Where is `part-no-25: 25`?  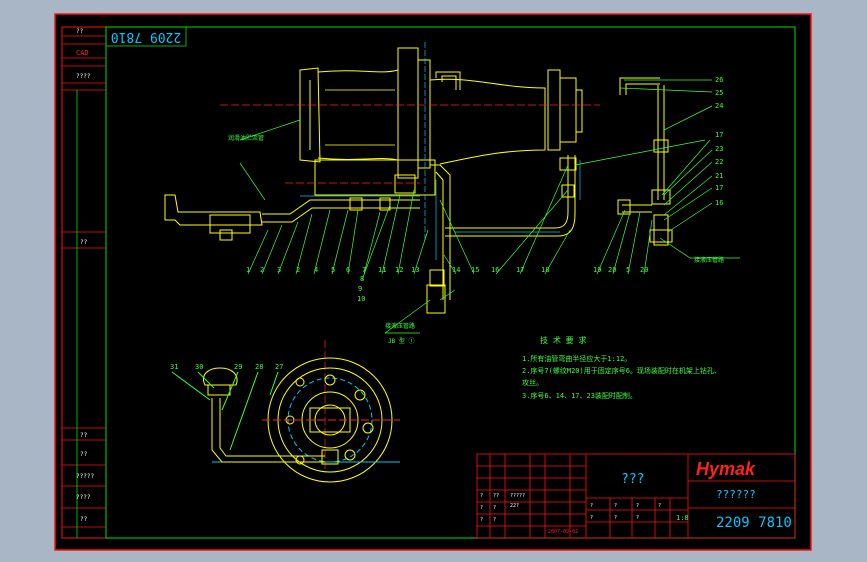 part-no-25: 25 is located at coordinates (719, 93).